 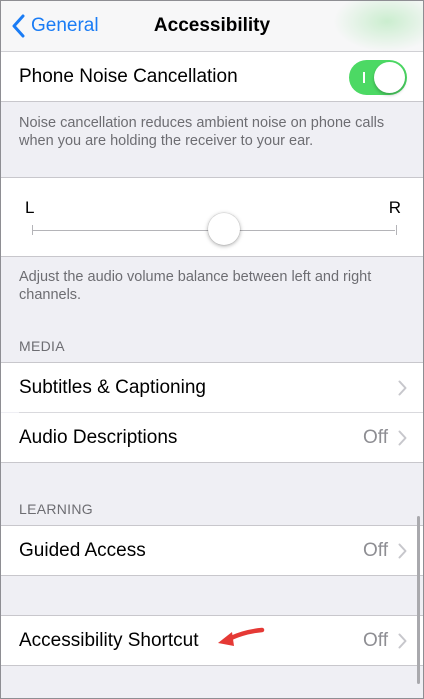 What do you see at coordinates (56, 509) in the screenshot?
I see `learning-section-header: LEARNING` at bounding box center [56, 509].